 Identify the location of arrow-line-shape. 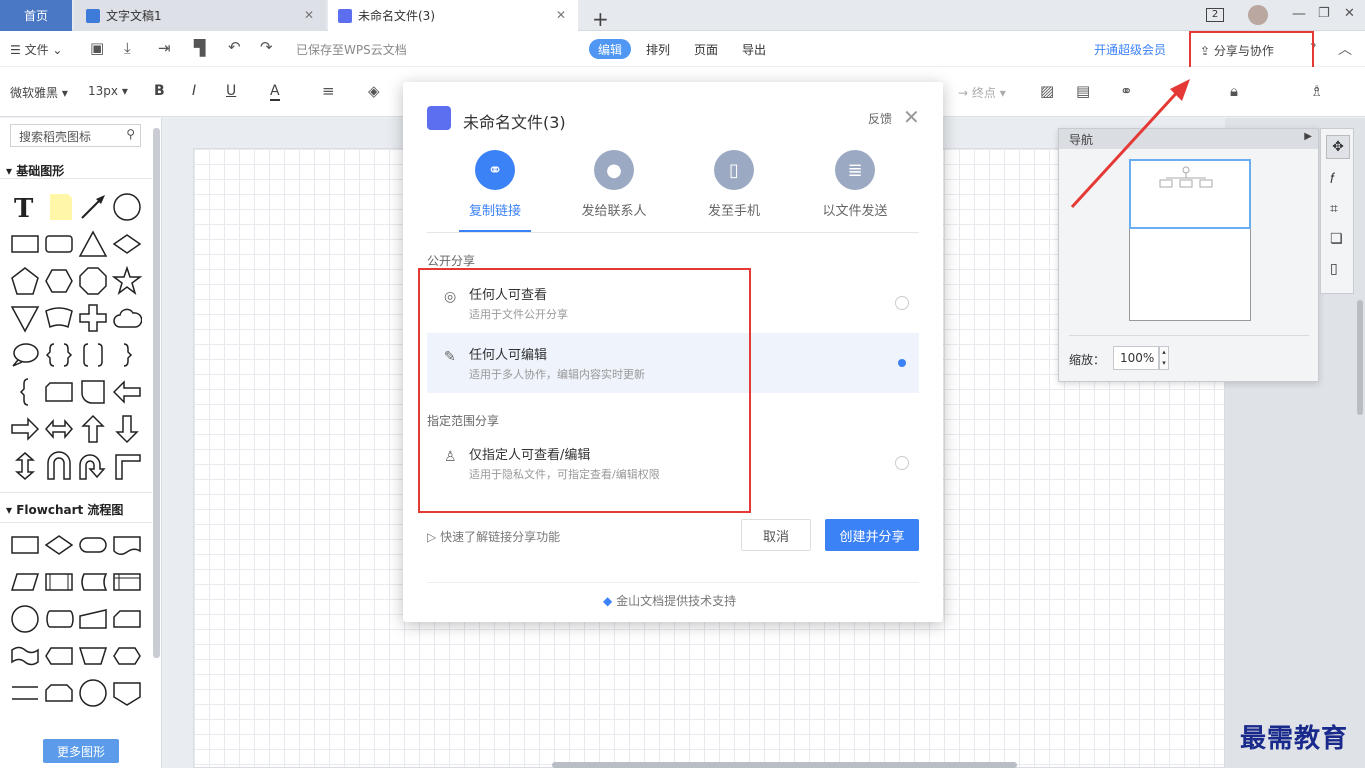
(93, 207).